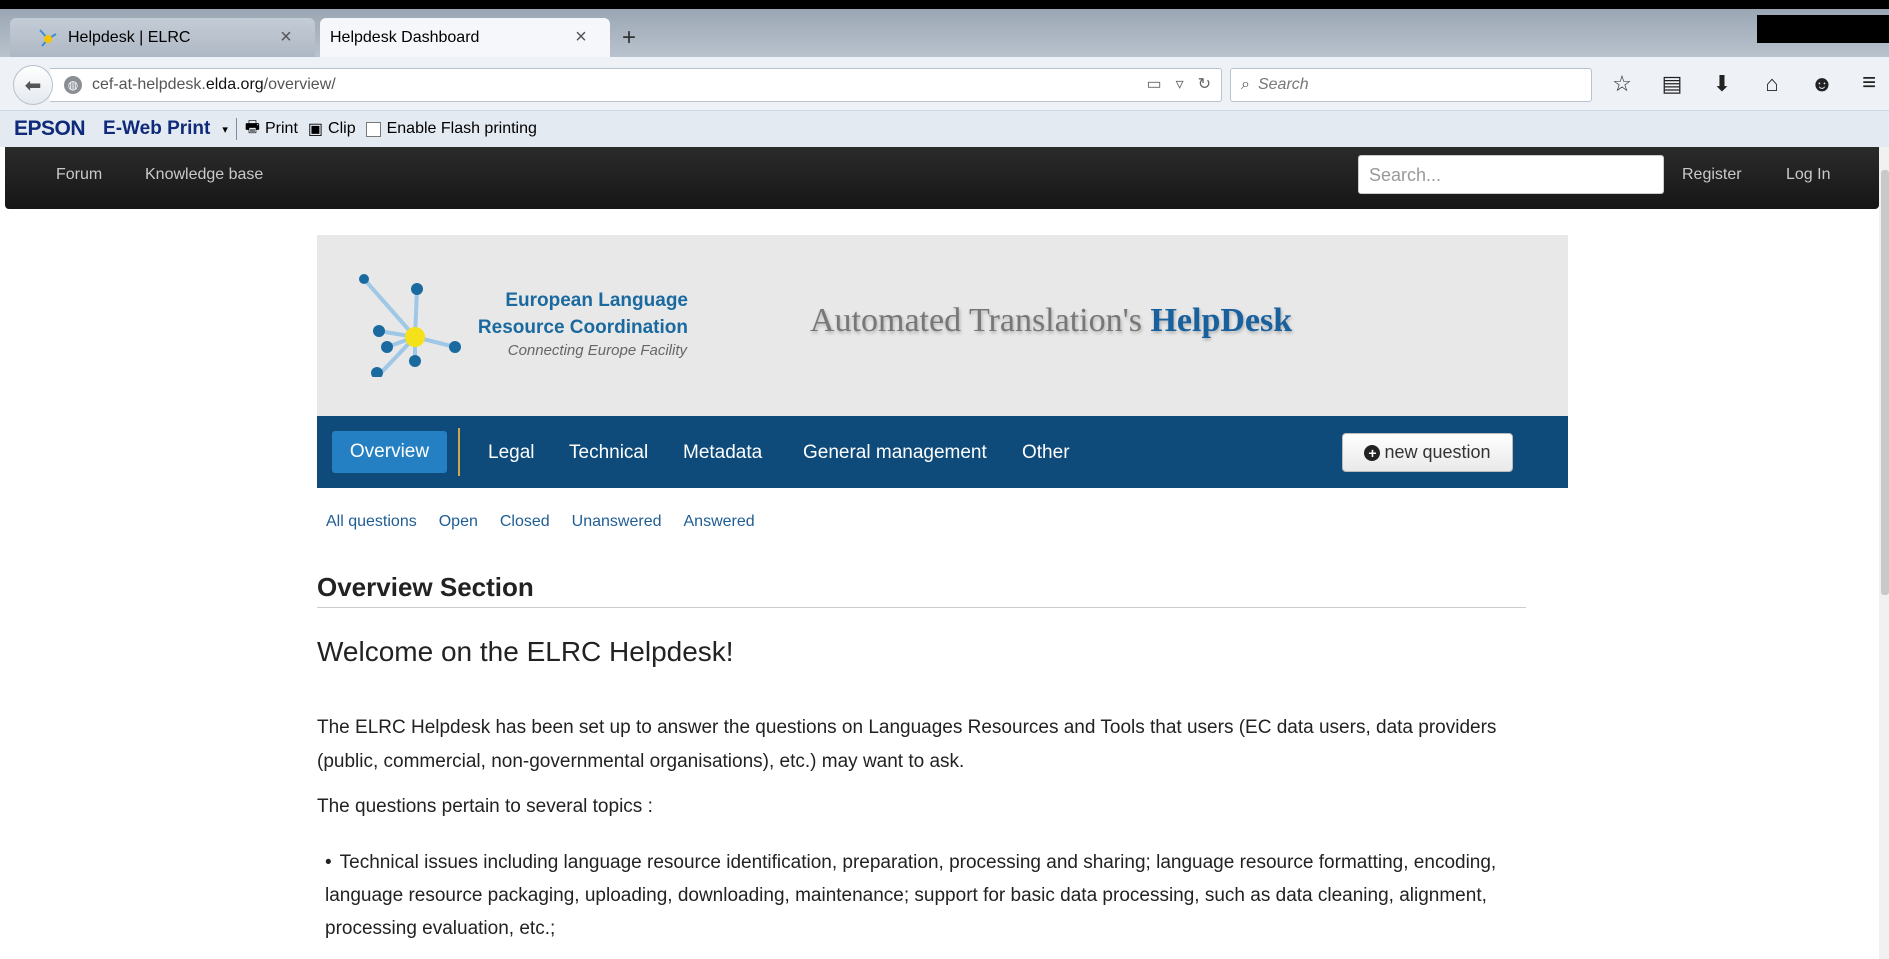  What do you see at coordinates (525, 522) in the screenshot?
I see `filter-closed: Closed` at bounding box center [525, 522].